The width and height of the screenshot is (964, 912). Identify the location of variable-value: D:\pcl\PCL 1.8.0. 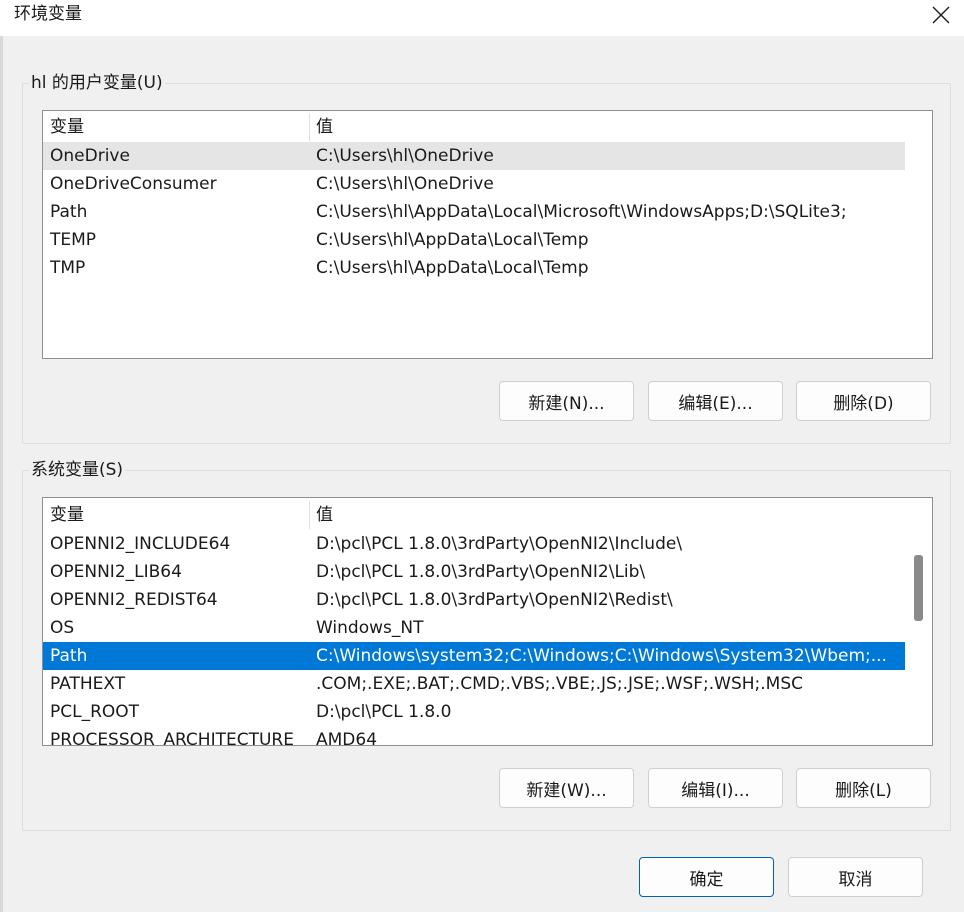
(384, 712).